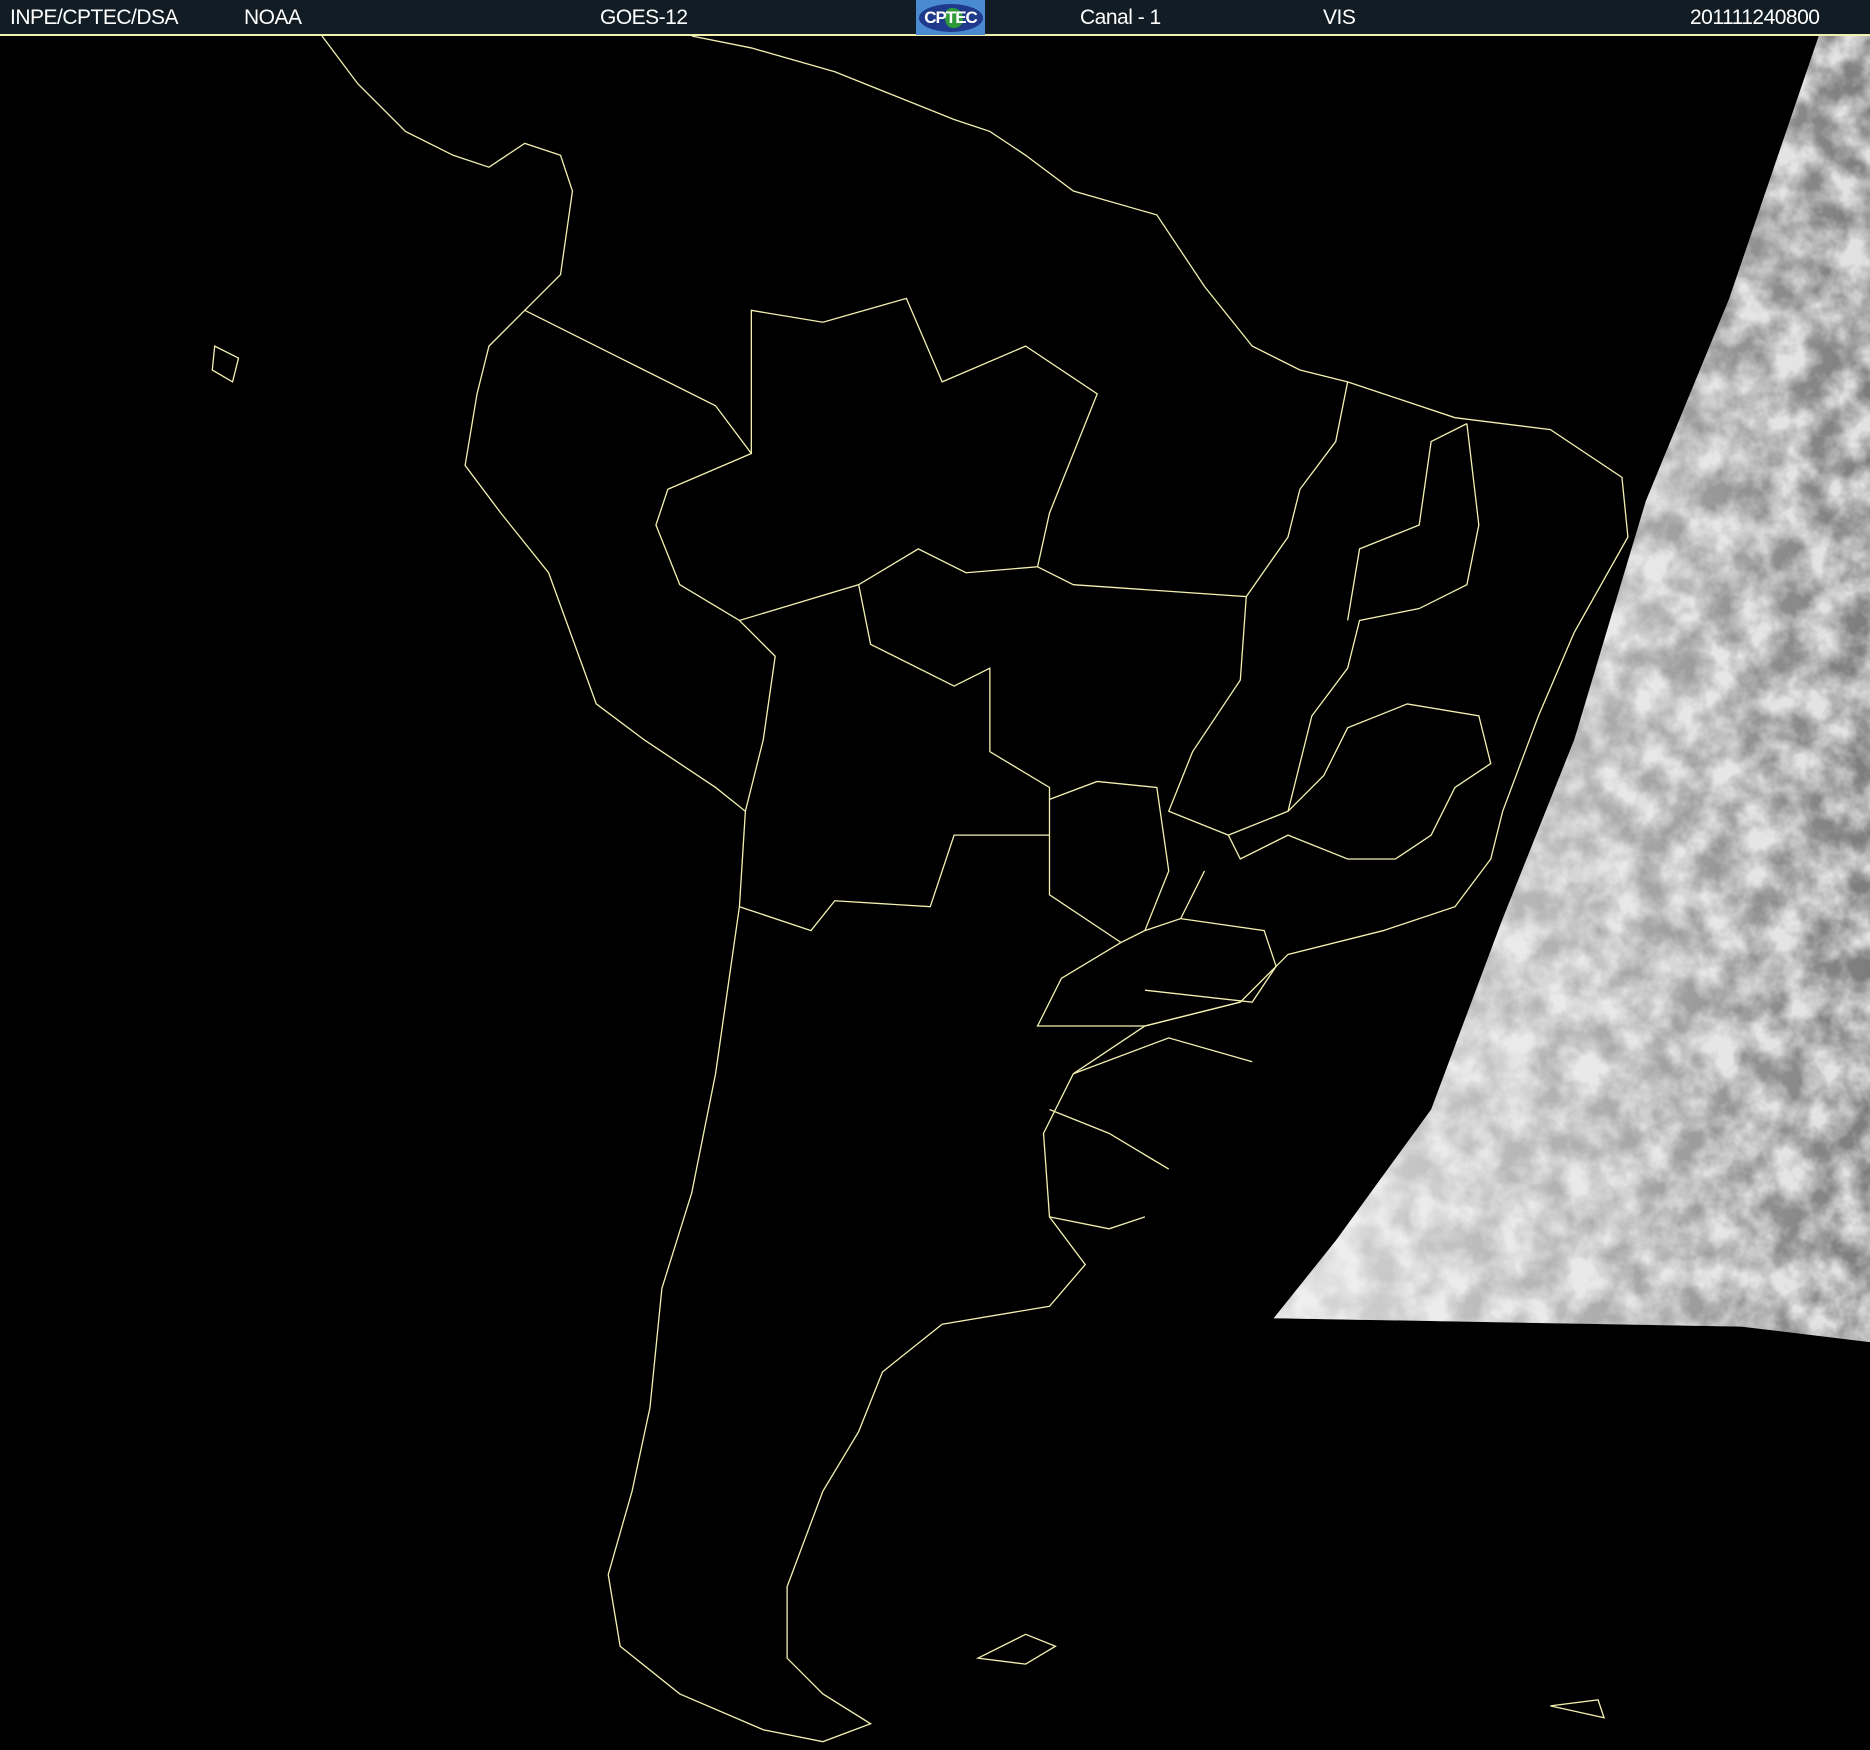 The width and height of the screenshot is (1870, 1750). Describe the element at coordinates (1120, 17) in the screenshot. I see `channel-label: Canal - 1` at that location.